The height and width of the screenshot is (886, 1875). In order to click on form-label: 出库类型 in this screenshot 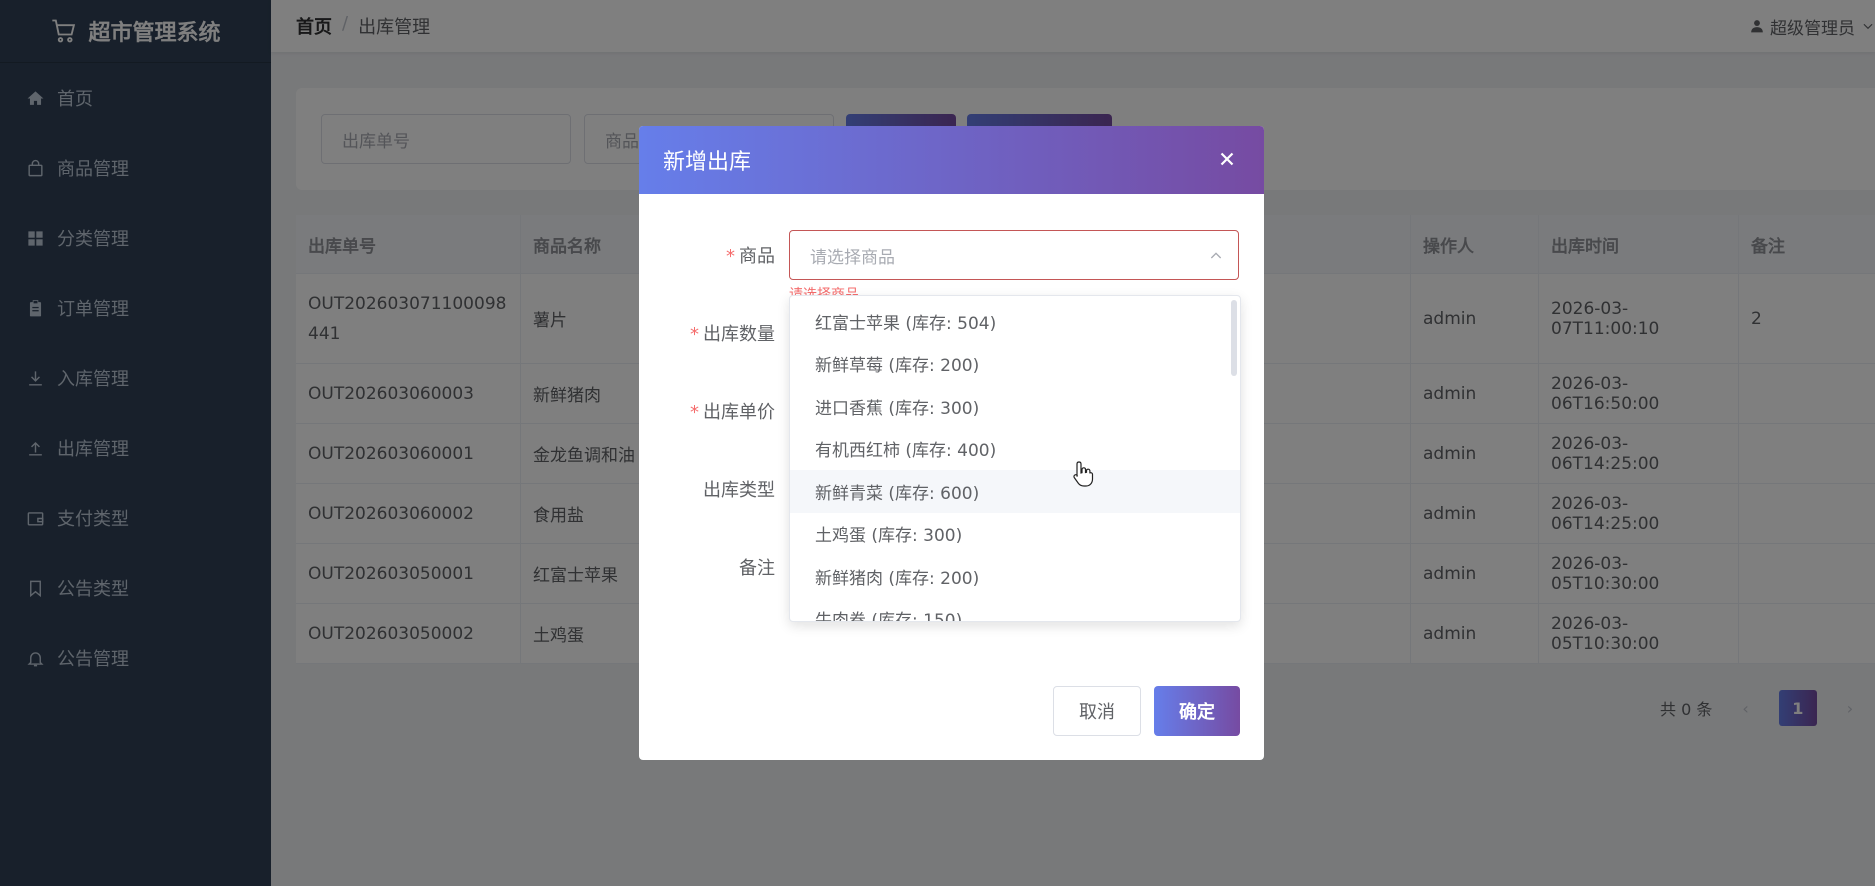, I will do `click(739, 490)`.